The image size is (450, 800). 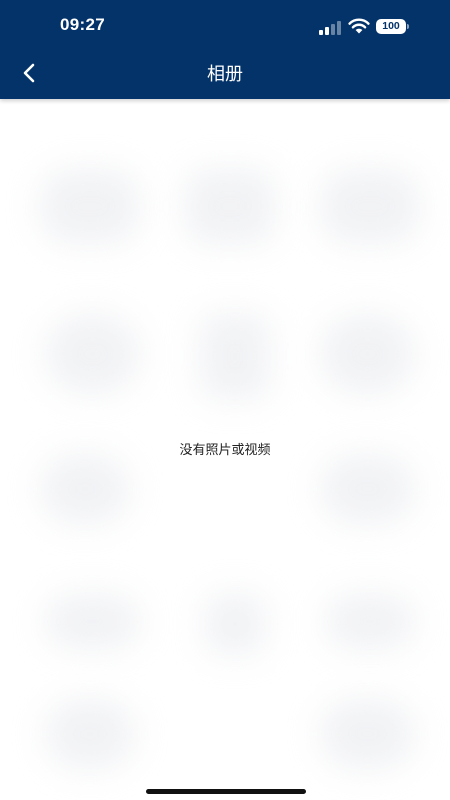 I want to click on status-time: 09:27, so click(x=82, y=24).